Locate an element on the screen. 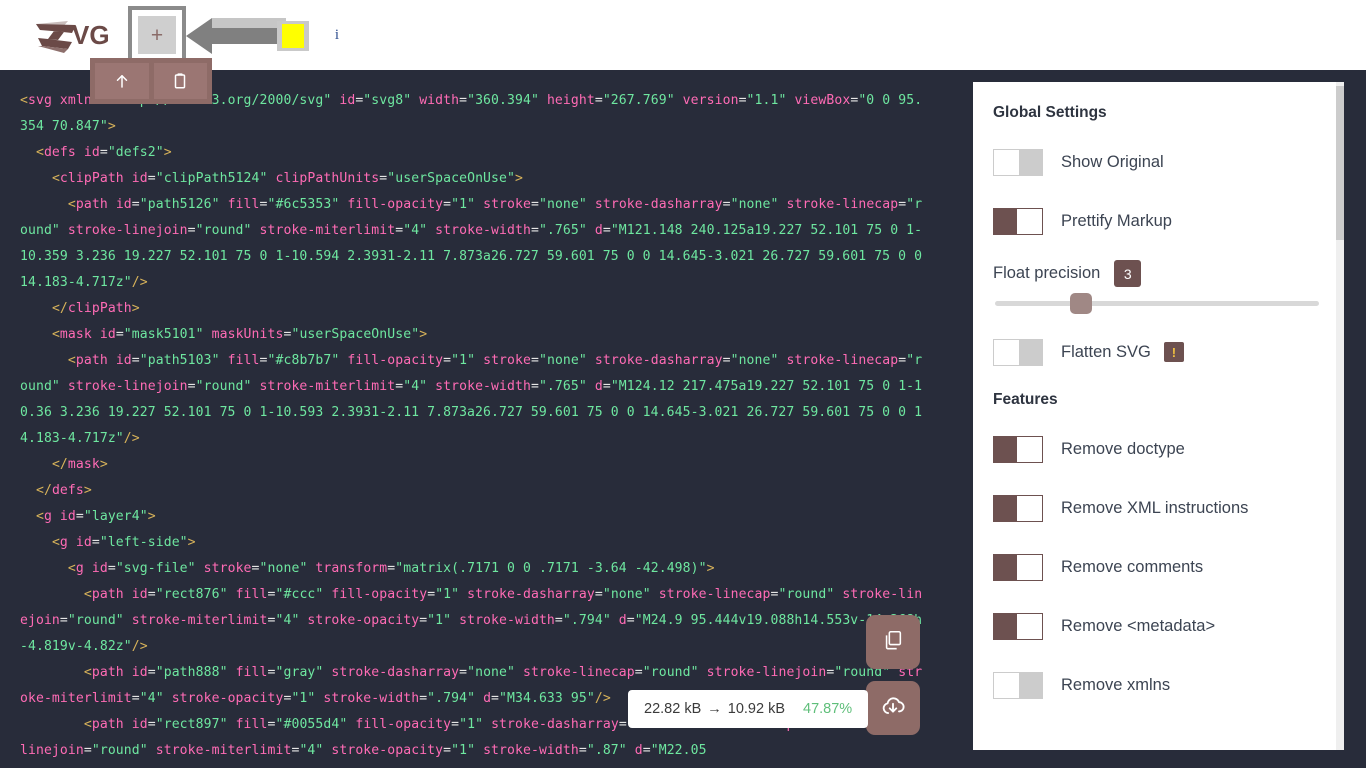 The image size is (1366, 768). label-remove-doctype: Remove doctype is located at coordinates (1123, 448).